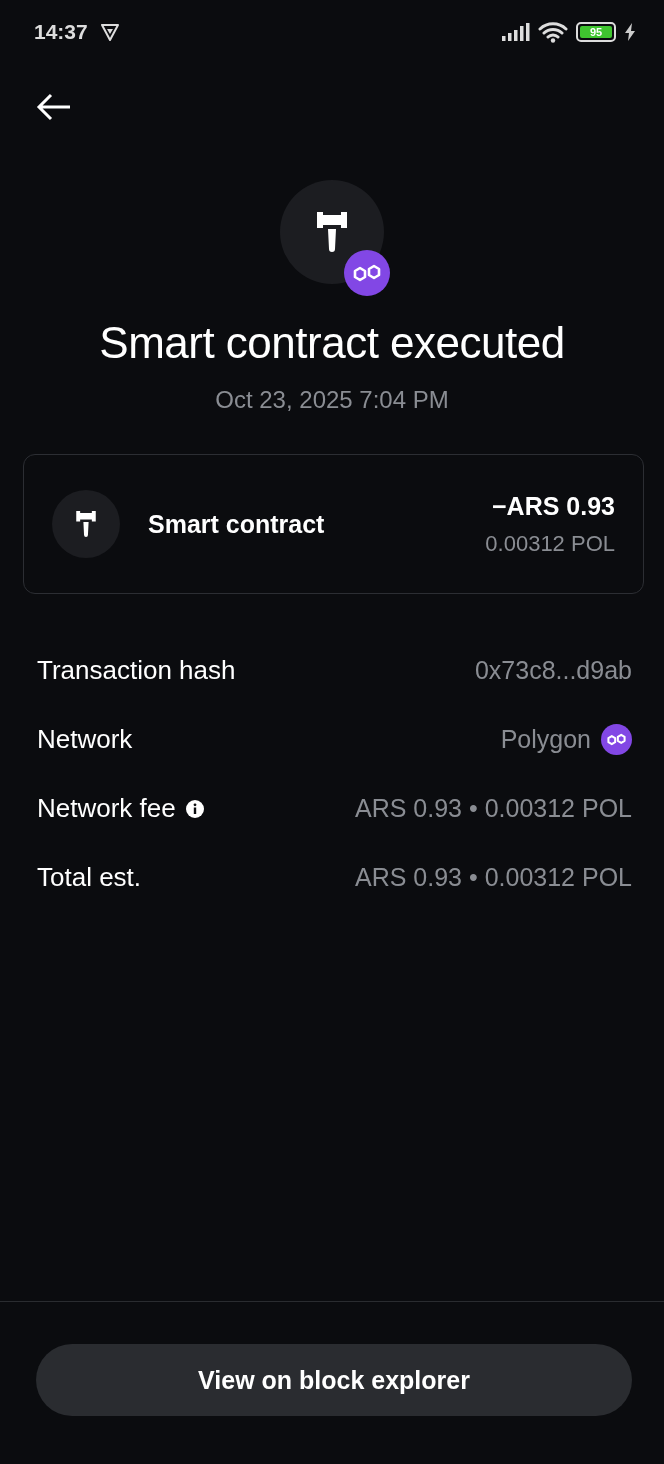  I want to click on status-time: 14:37, so click(61, 32).